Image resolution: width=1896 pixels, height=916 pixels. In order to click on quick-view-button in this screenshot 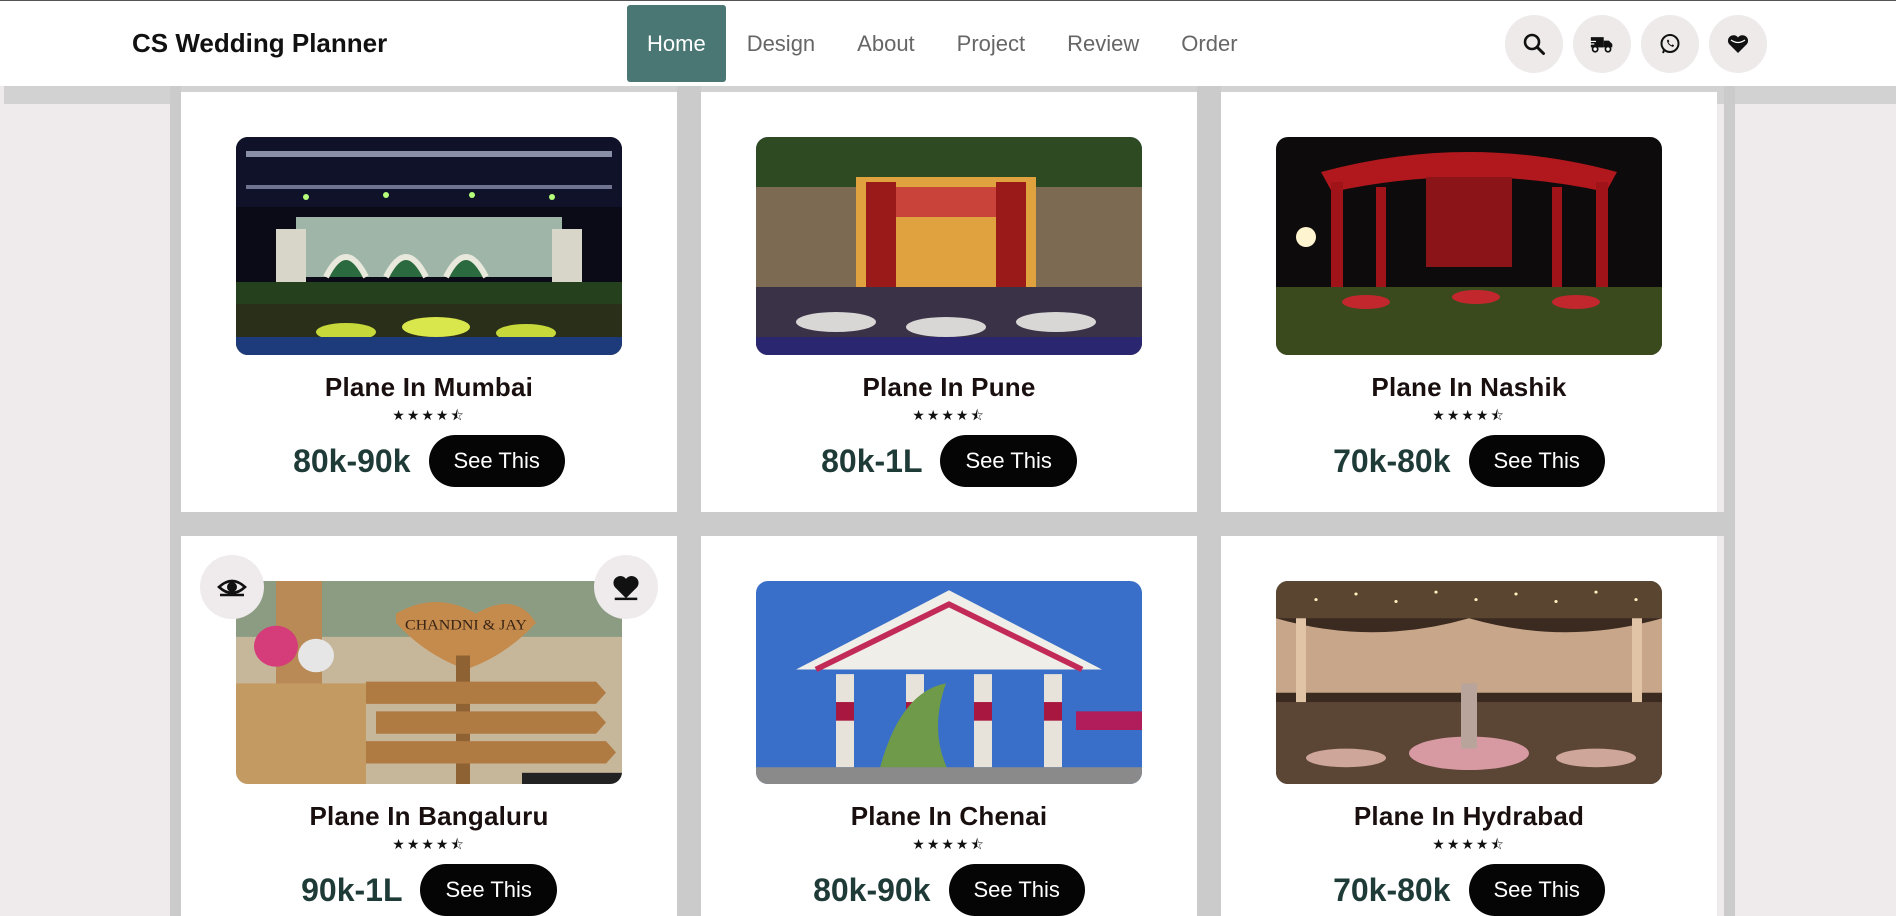, I will do `click(232, 587)`.